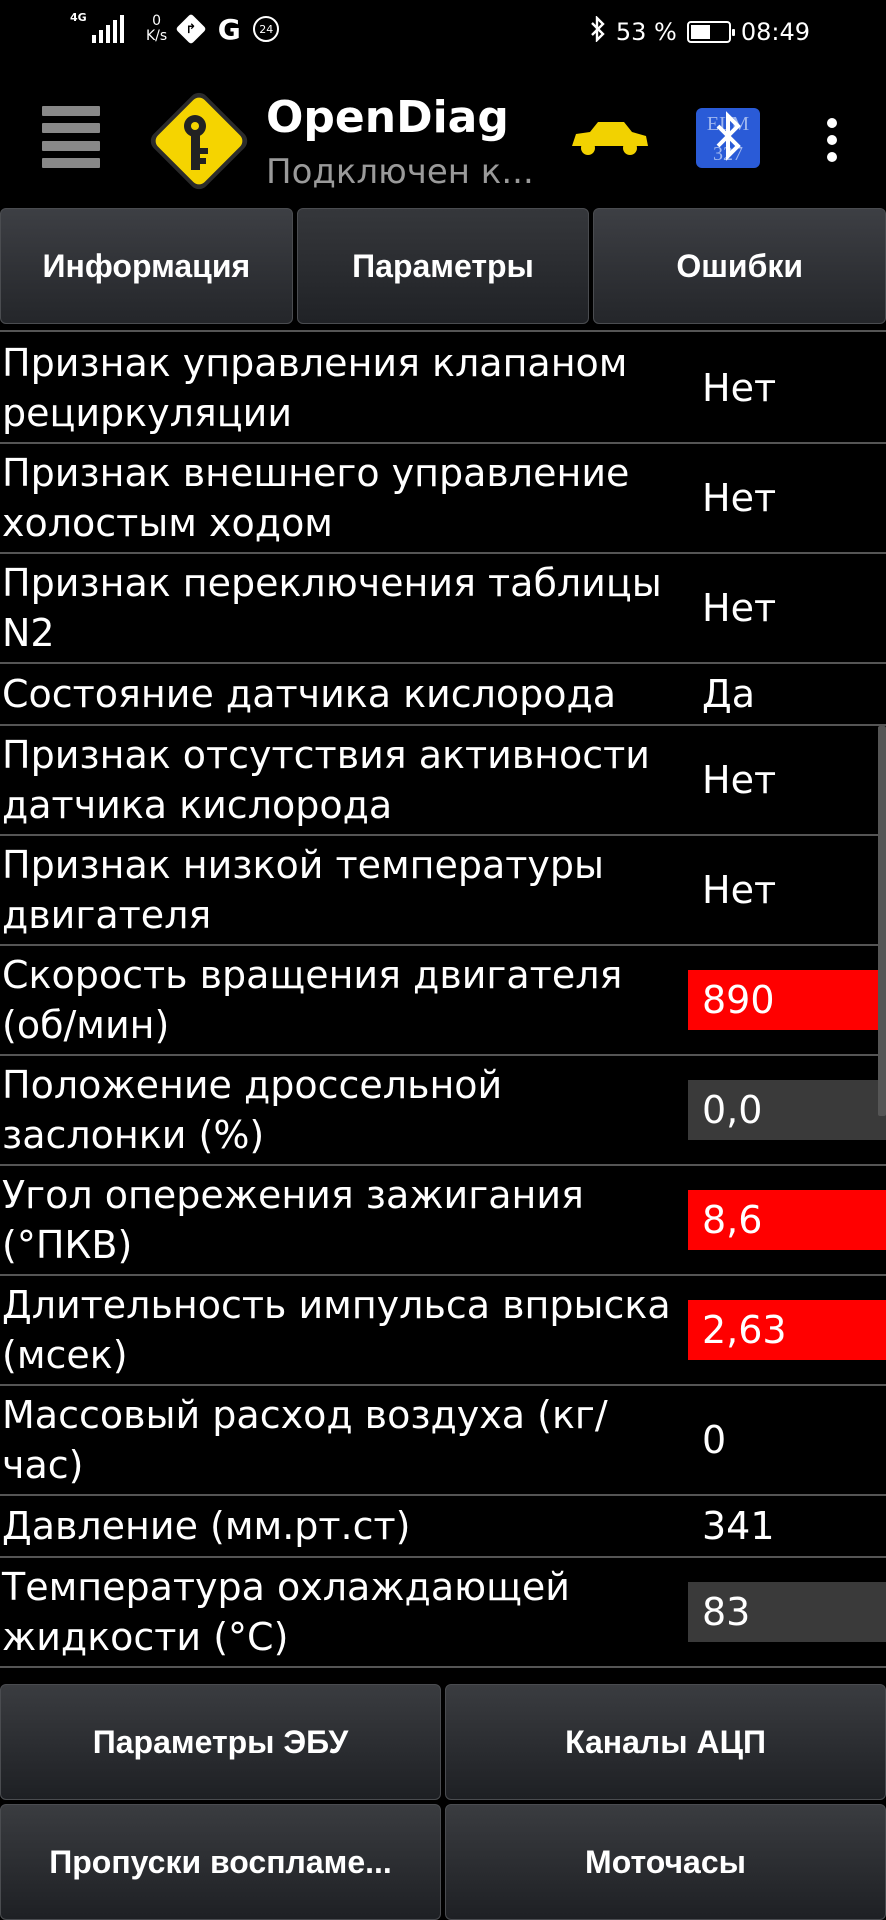 The width and height of the screenshot is (886, 1920). I want to click on network-type: 4G, so click(78, 17).